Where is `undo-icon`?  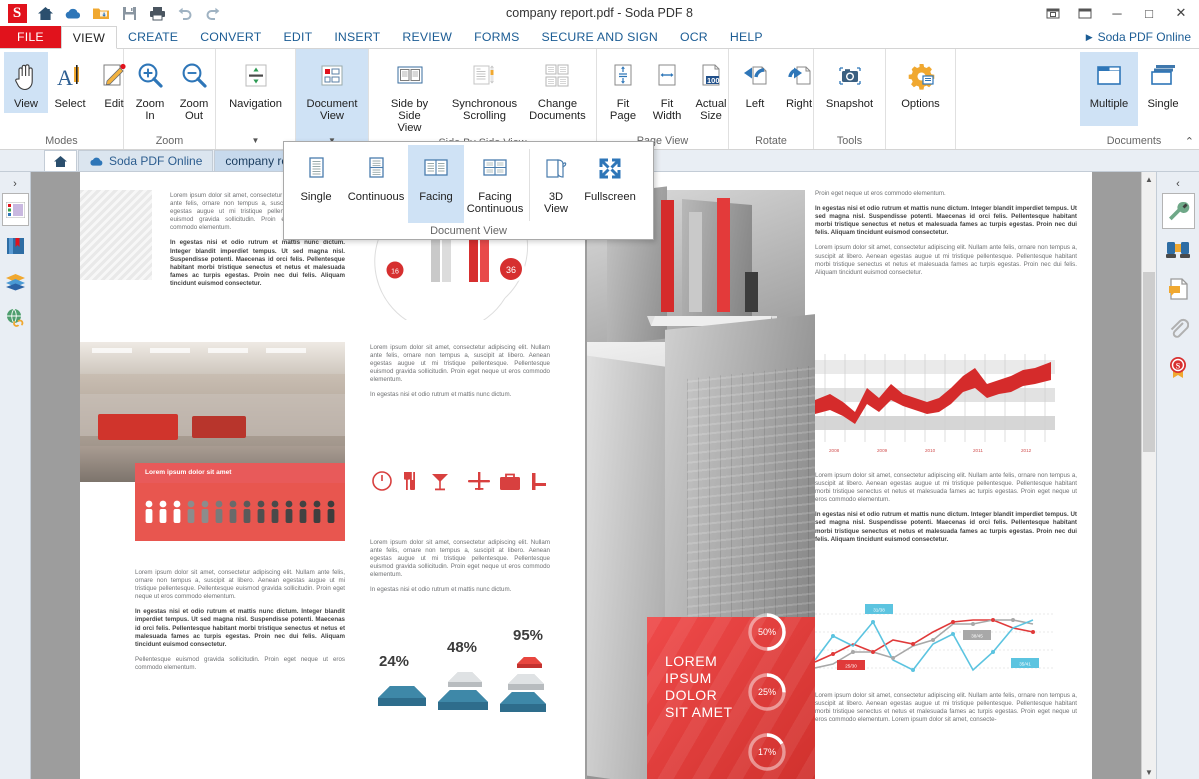
undo-icon is located at coordinates (185, 13).